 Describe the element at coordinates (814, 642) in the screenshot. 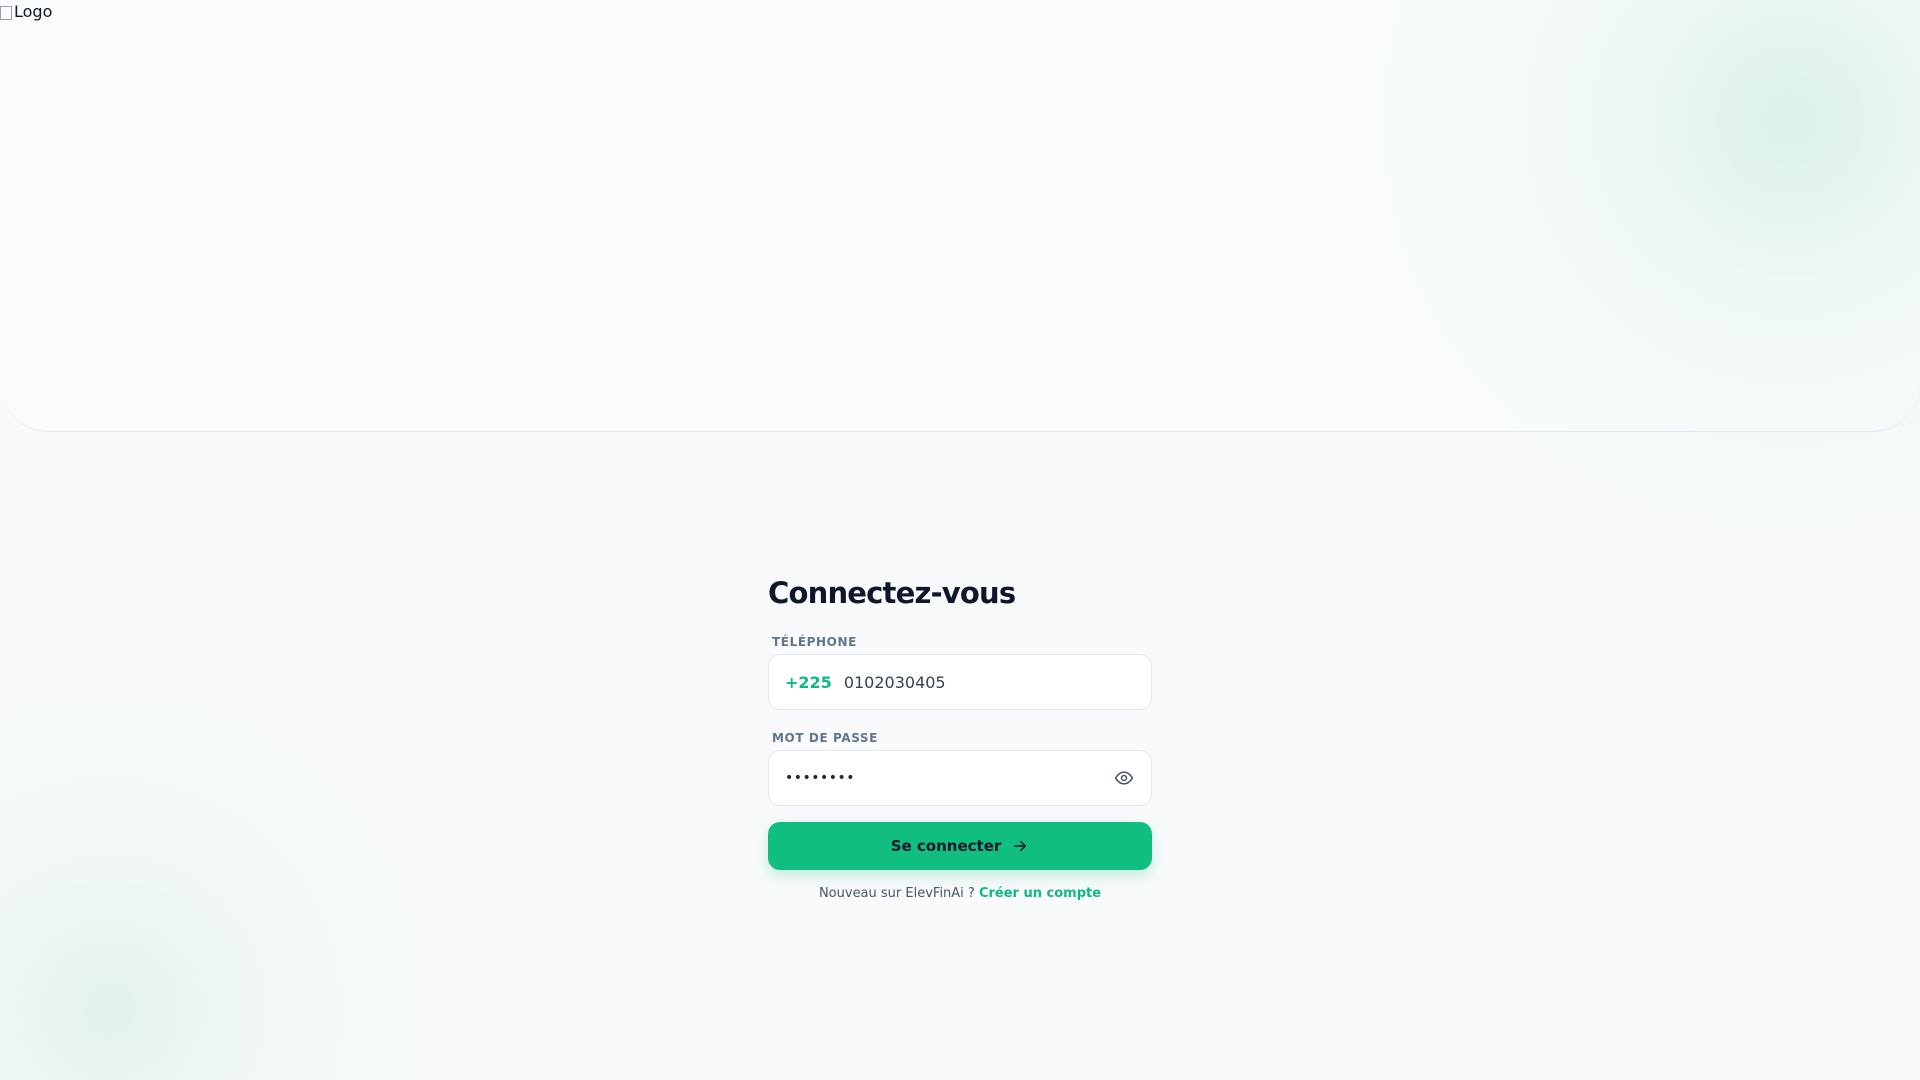

I see `phone-label: TÉLÉPHONE` at that location.